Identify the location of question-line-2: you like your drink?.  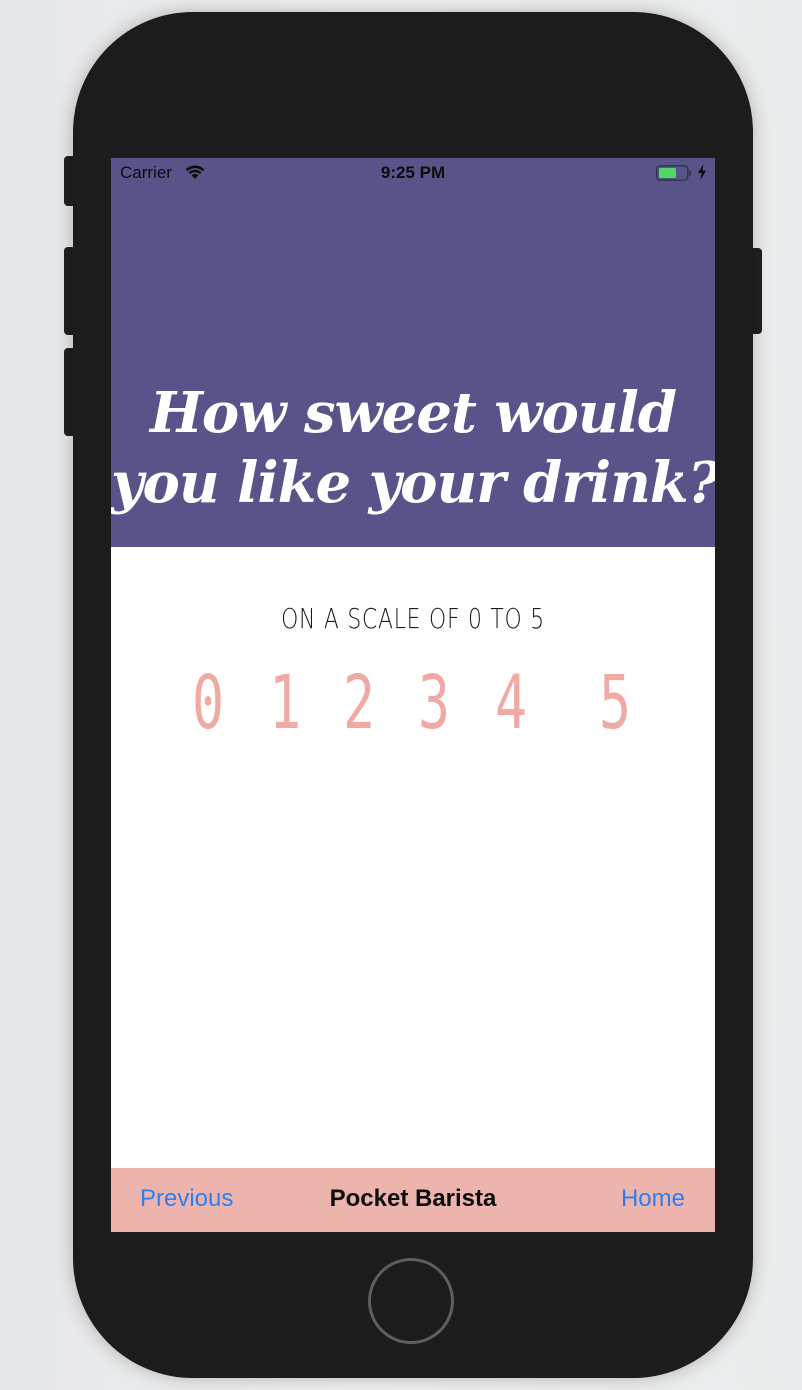
(413, 483).